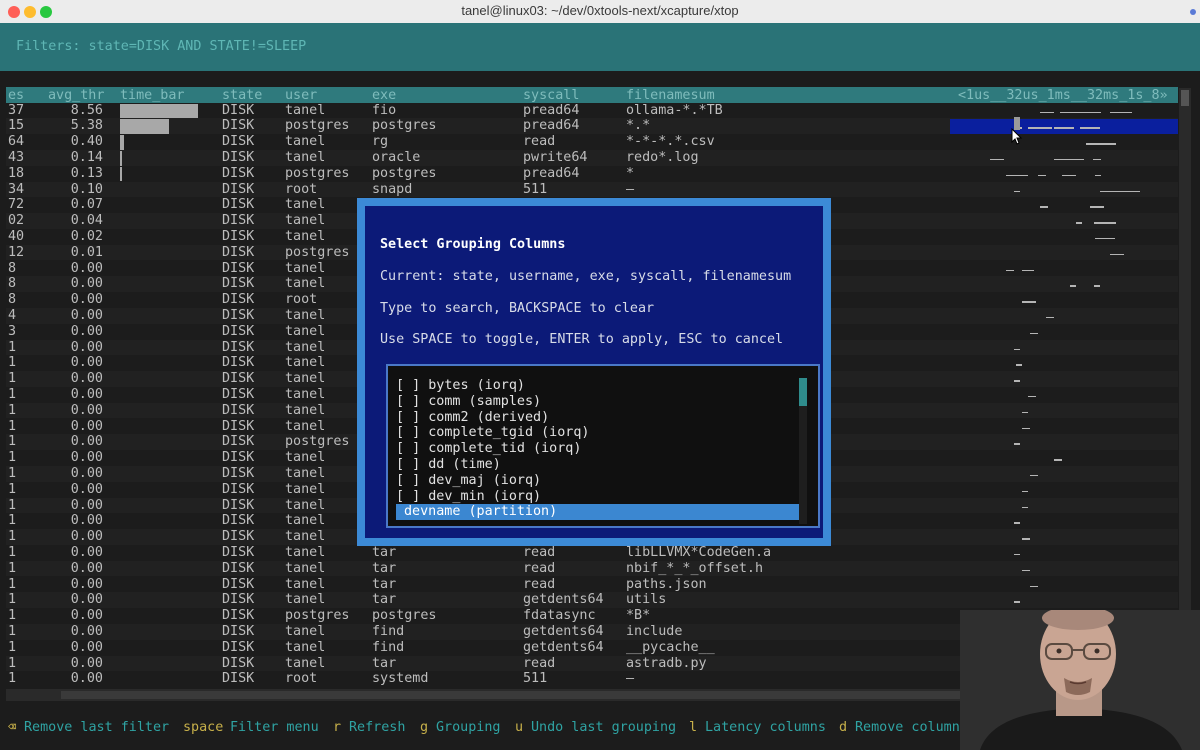 The width and height of the screenshot is (1200, 750). What do you see at coordinates (670, 95) in the screenshot?
I see `col-header-filenamesum: filenamesum` at bounding box center [670, 95].